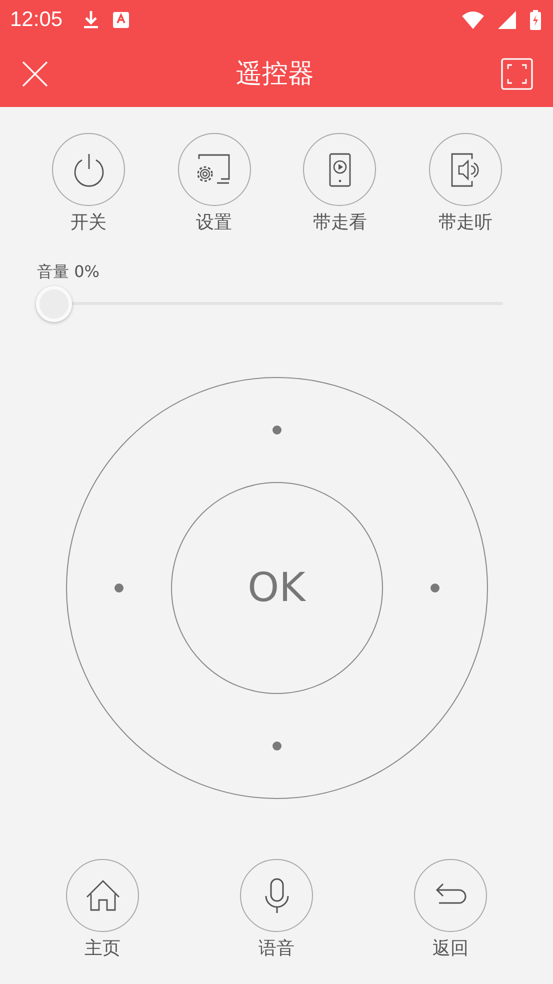  I want to click on microphone-icon, so click(276, 896).